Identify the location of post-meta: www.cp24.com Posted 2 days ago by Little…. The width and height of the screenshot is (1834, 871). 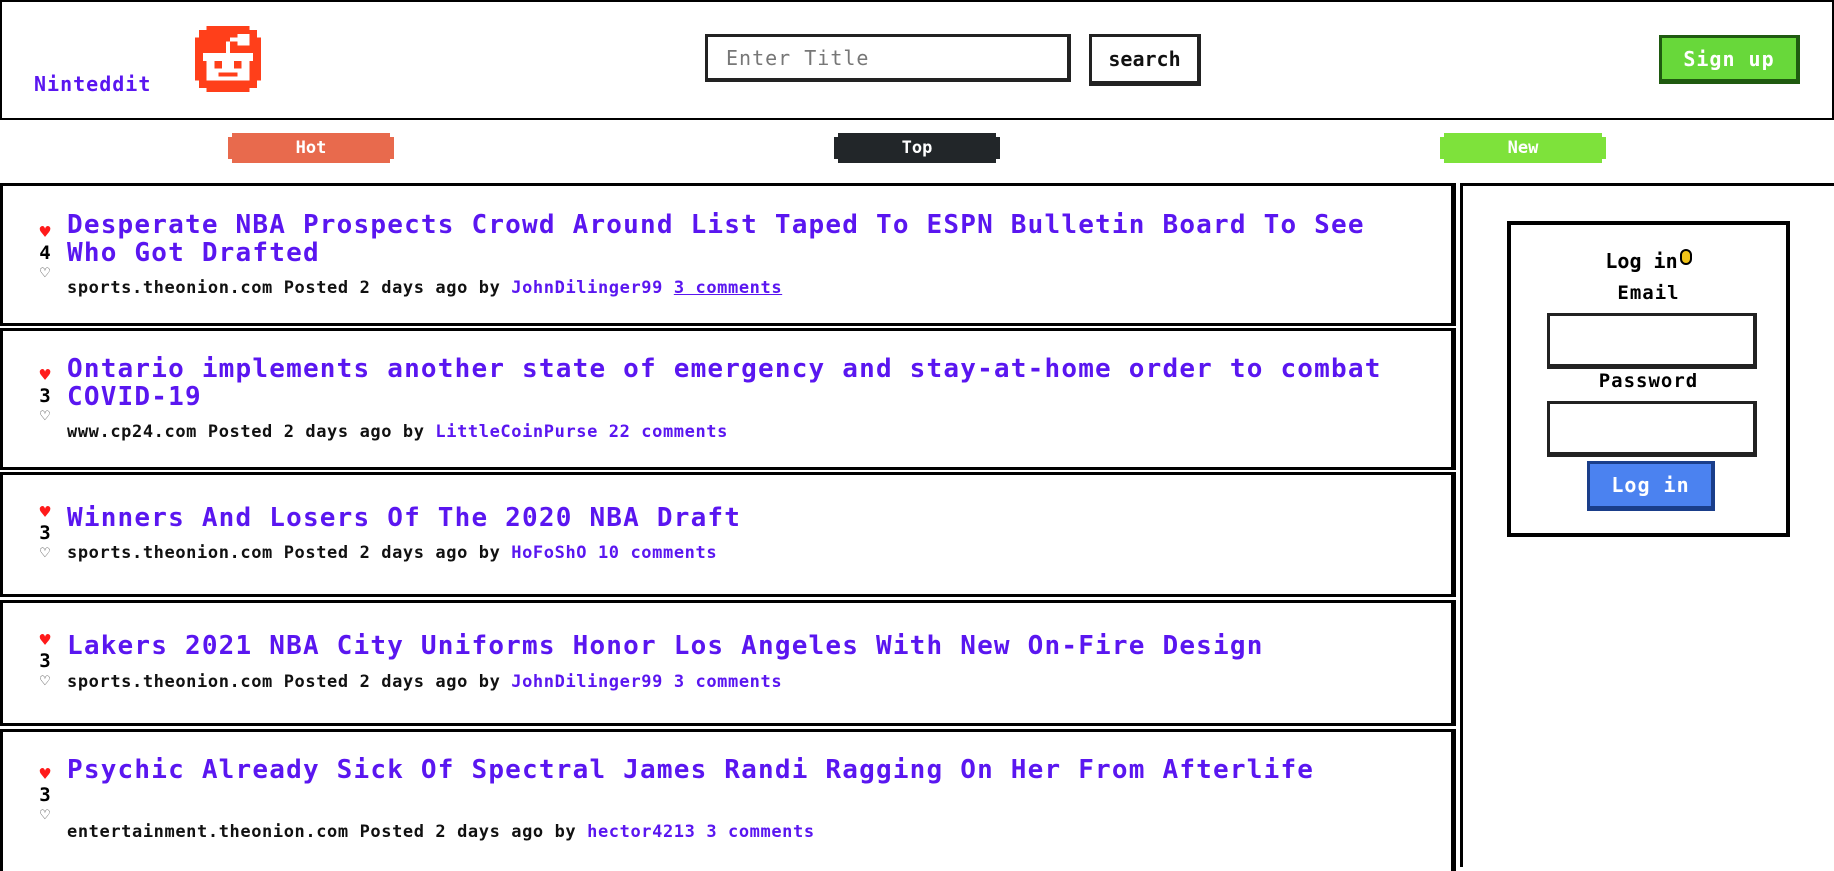
(397, 432).